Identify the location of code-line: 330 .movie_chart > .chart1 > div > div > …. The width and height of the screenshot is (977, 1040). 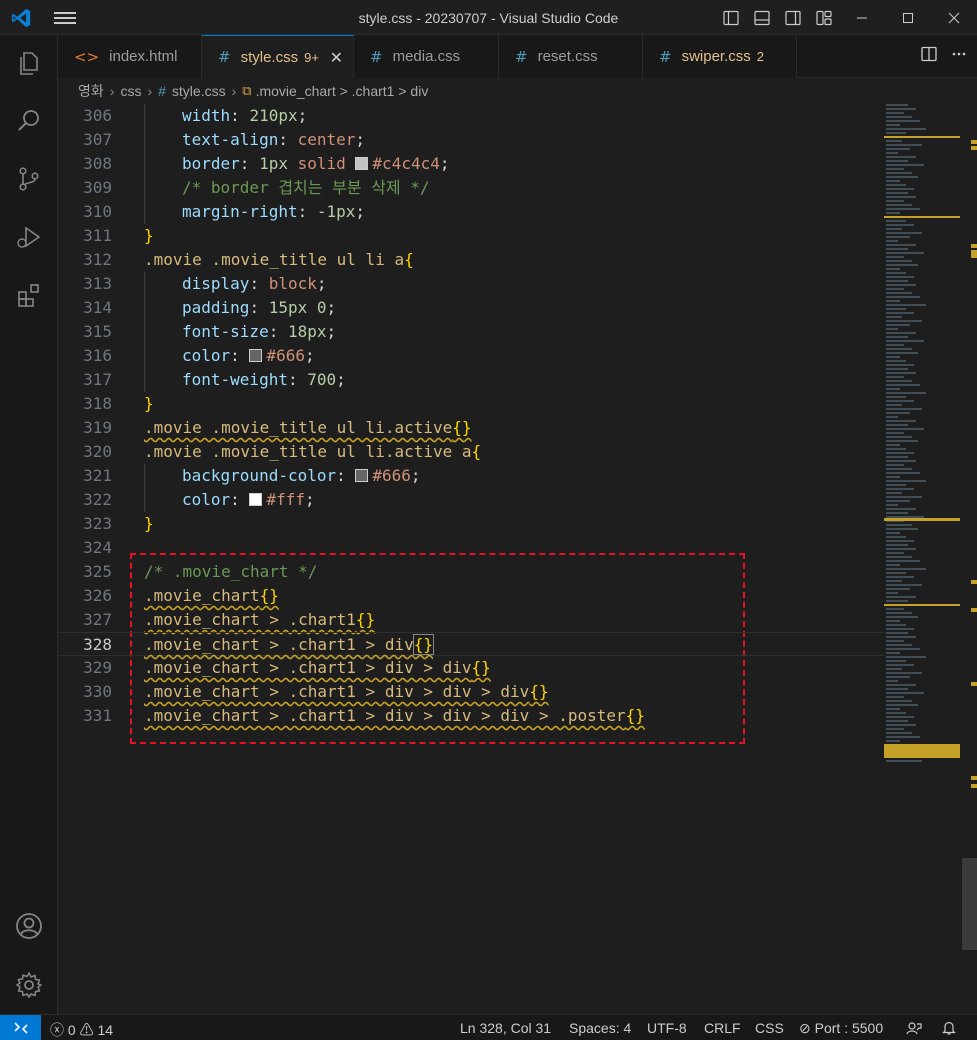
(471, 692).